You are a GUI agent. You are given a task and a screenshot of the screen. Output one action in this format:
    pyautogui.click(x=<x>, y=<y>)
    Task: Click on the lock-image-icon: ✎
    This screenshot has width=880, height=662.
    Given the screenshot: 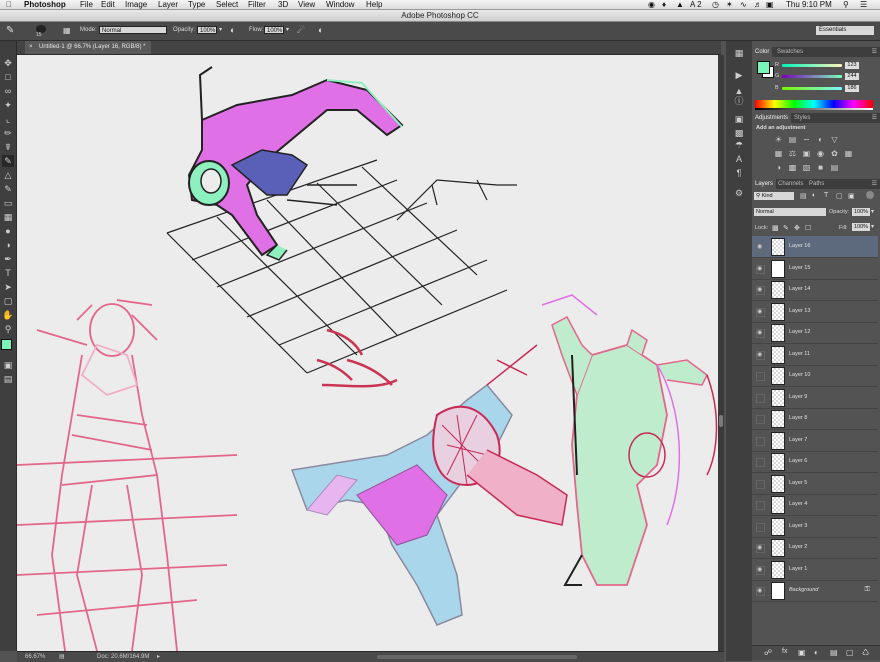 What is the action you would take?
    pyautogui.click(x=786, y=228)
    